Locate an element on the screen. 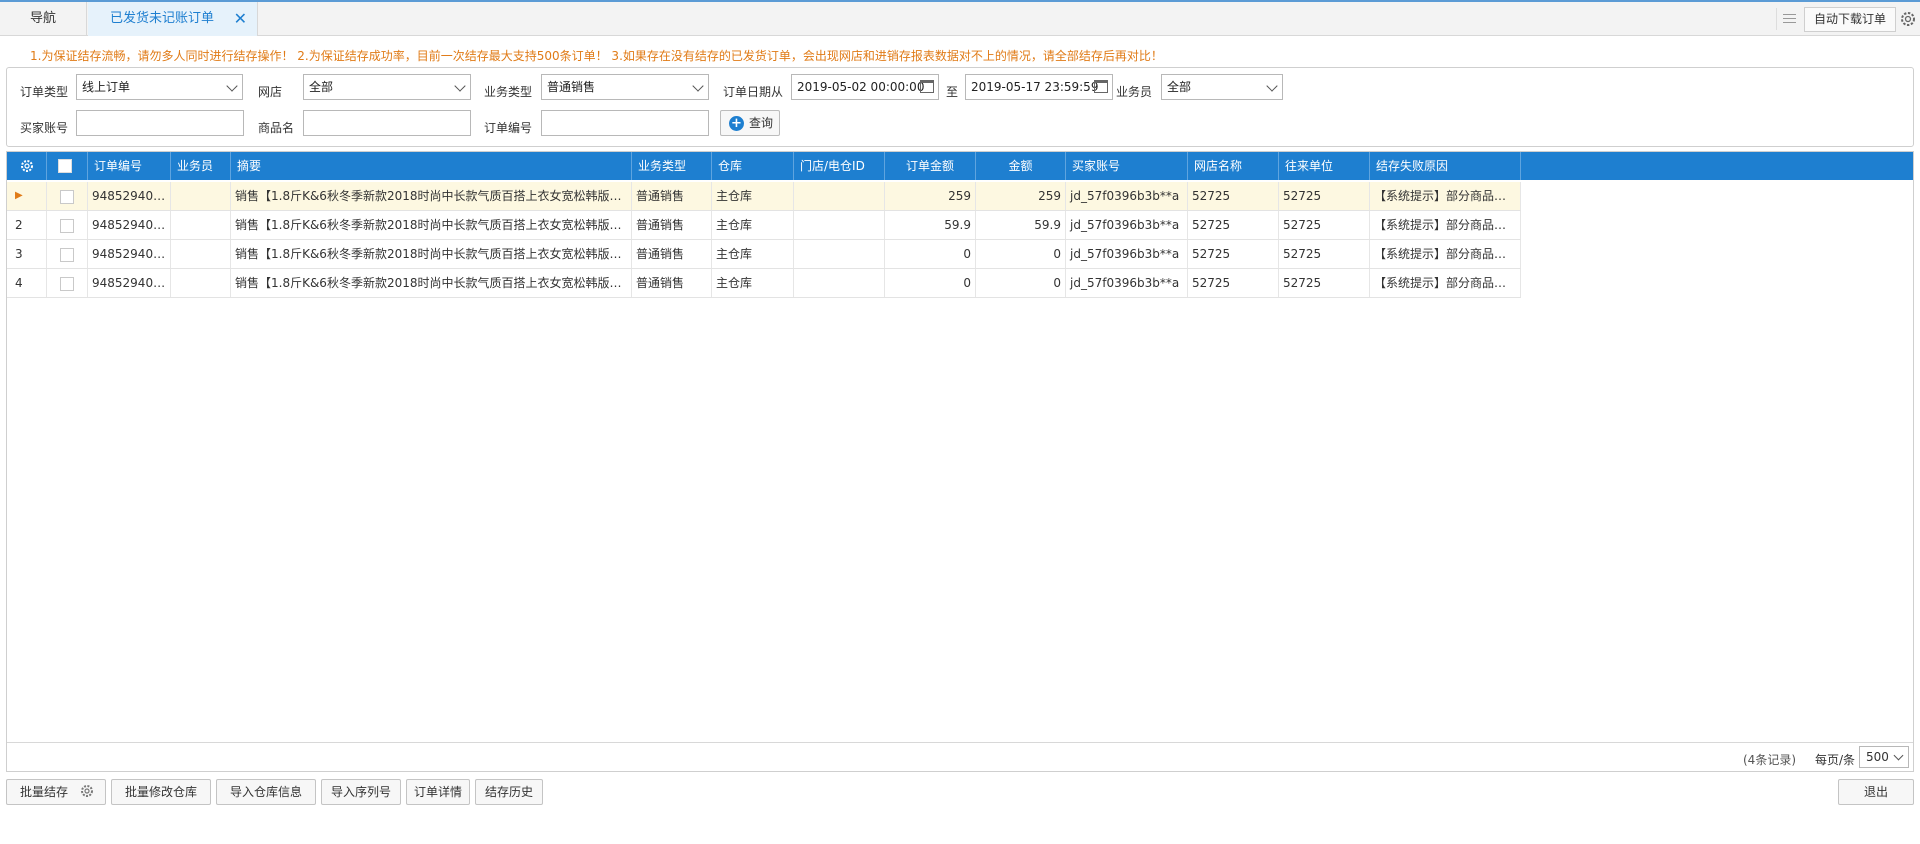  row-index: ▶ is located at coordinates (27, 196).